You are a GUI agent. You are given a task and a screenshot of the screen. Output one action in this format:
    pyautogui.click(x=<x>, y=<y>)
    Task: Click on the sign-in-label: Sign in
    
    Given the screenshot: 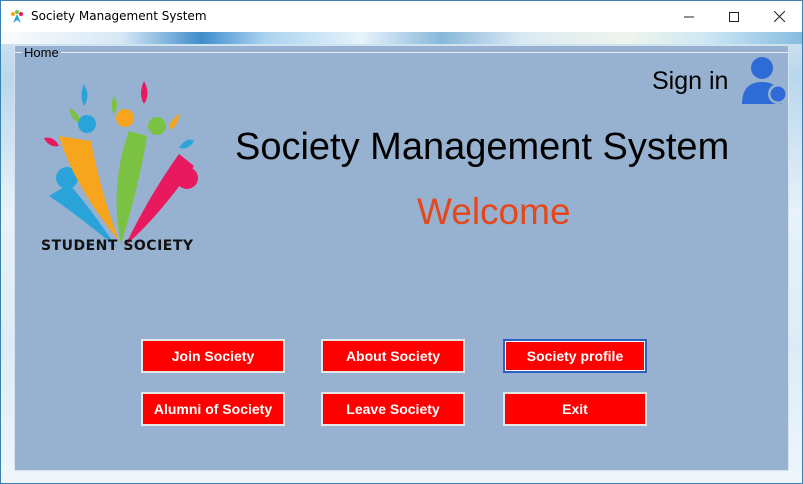 What is the action you would take?
    pyautogui.click(x=690, y=81)
    